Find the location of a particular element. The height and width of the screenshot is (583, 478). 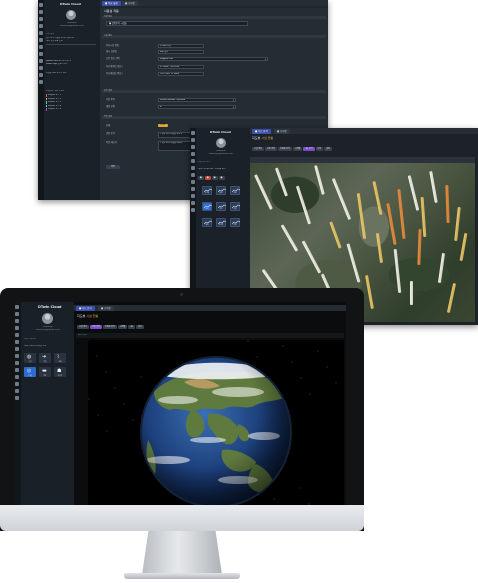

project-link: Project 링크 3 is located at coordinates (66, 102).